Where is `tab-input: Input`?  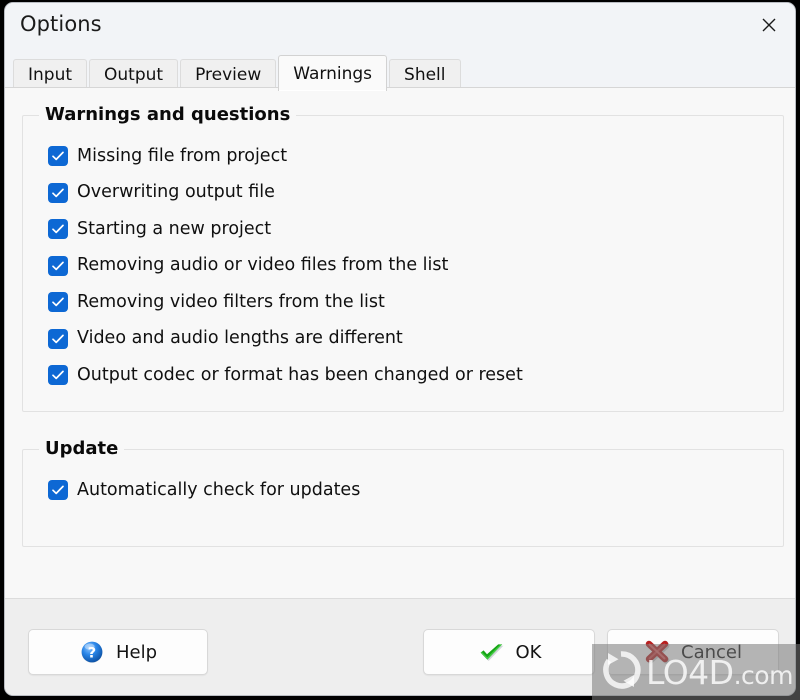 tab-input: Input is located at coordinates (50, 74).